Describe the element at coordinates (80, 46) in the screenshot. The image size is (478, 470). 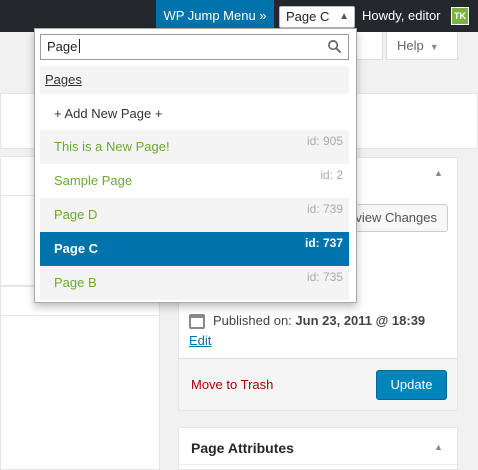
I see `text-cursor` at that location.